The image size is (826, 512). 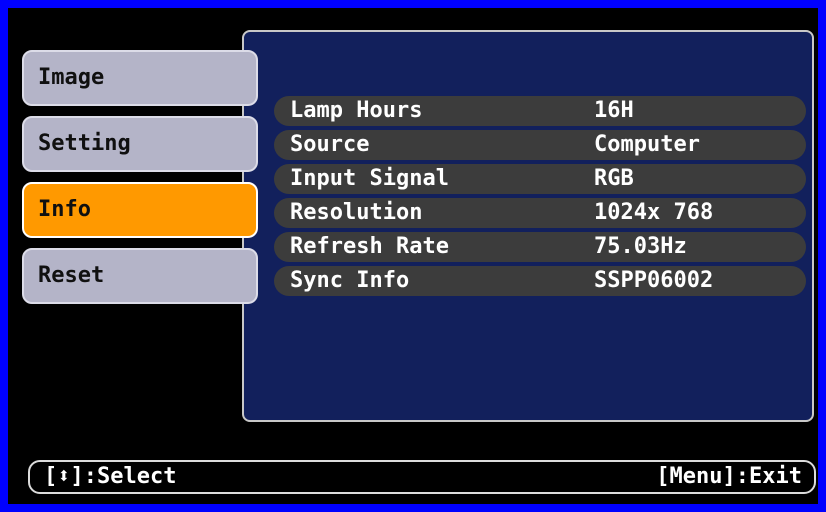 What do you see at coordinates (654, 212) in the screenshot?
I see `info-value: 1024x 768` at bounding box center [654, 212].